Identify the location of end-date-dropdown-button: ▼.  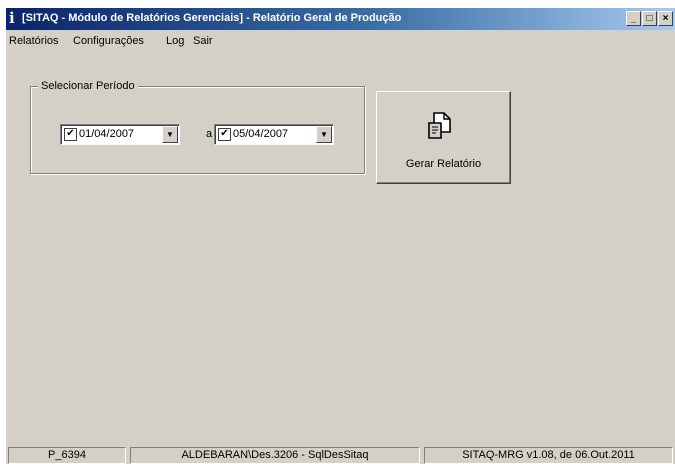
(324, 134).